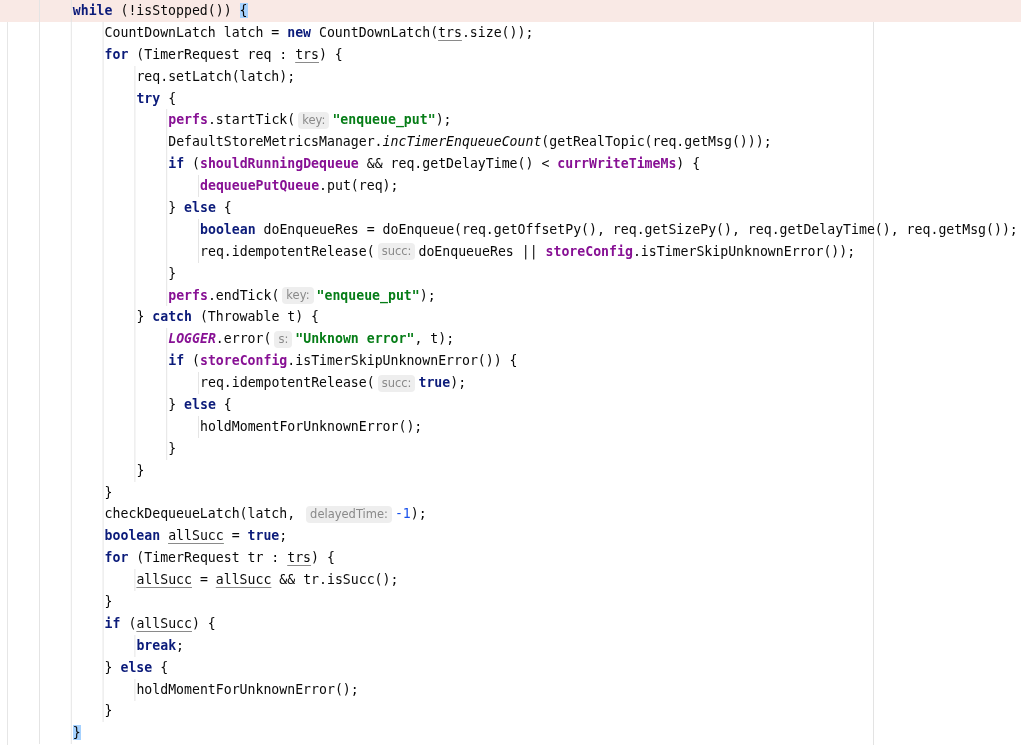  Describe the element at coordinates (410, 514) in the screenshot. I see `code-text: -1);` at that location.